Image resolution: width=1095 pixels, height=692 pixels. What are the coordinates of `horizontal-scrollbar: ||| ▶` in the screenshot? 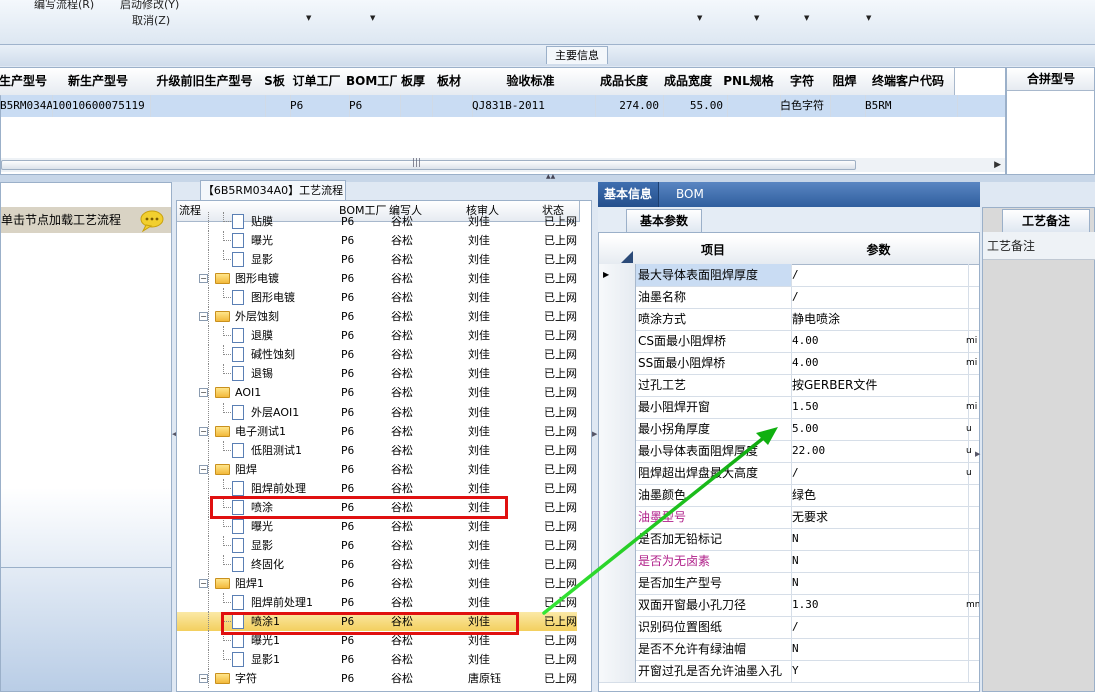 It's located at (503, 165).